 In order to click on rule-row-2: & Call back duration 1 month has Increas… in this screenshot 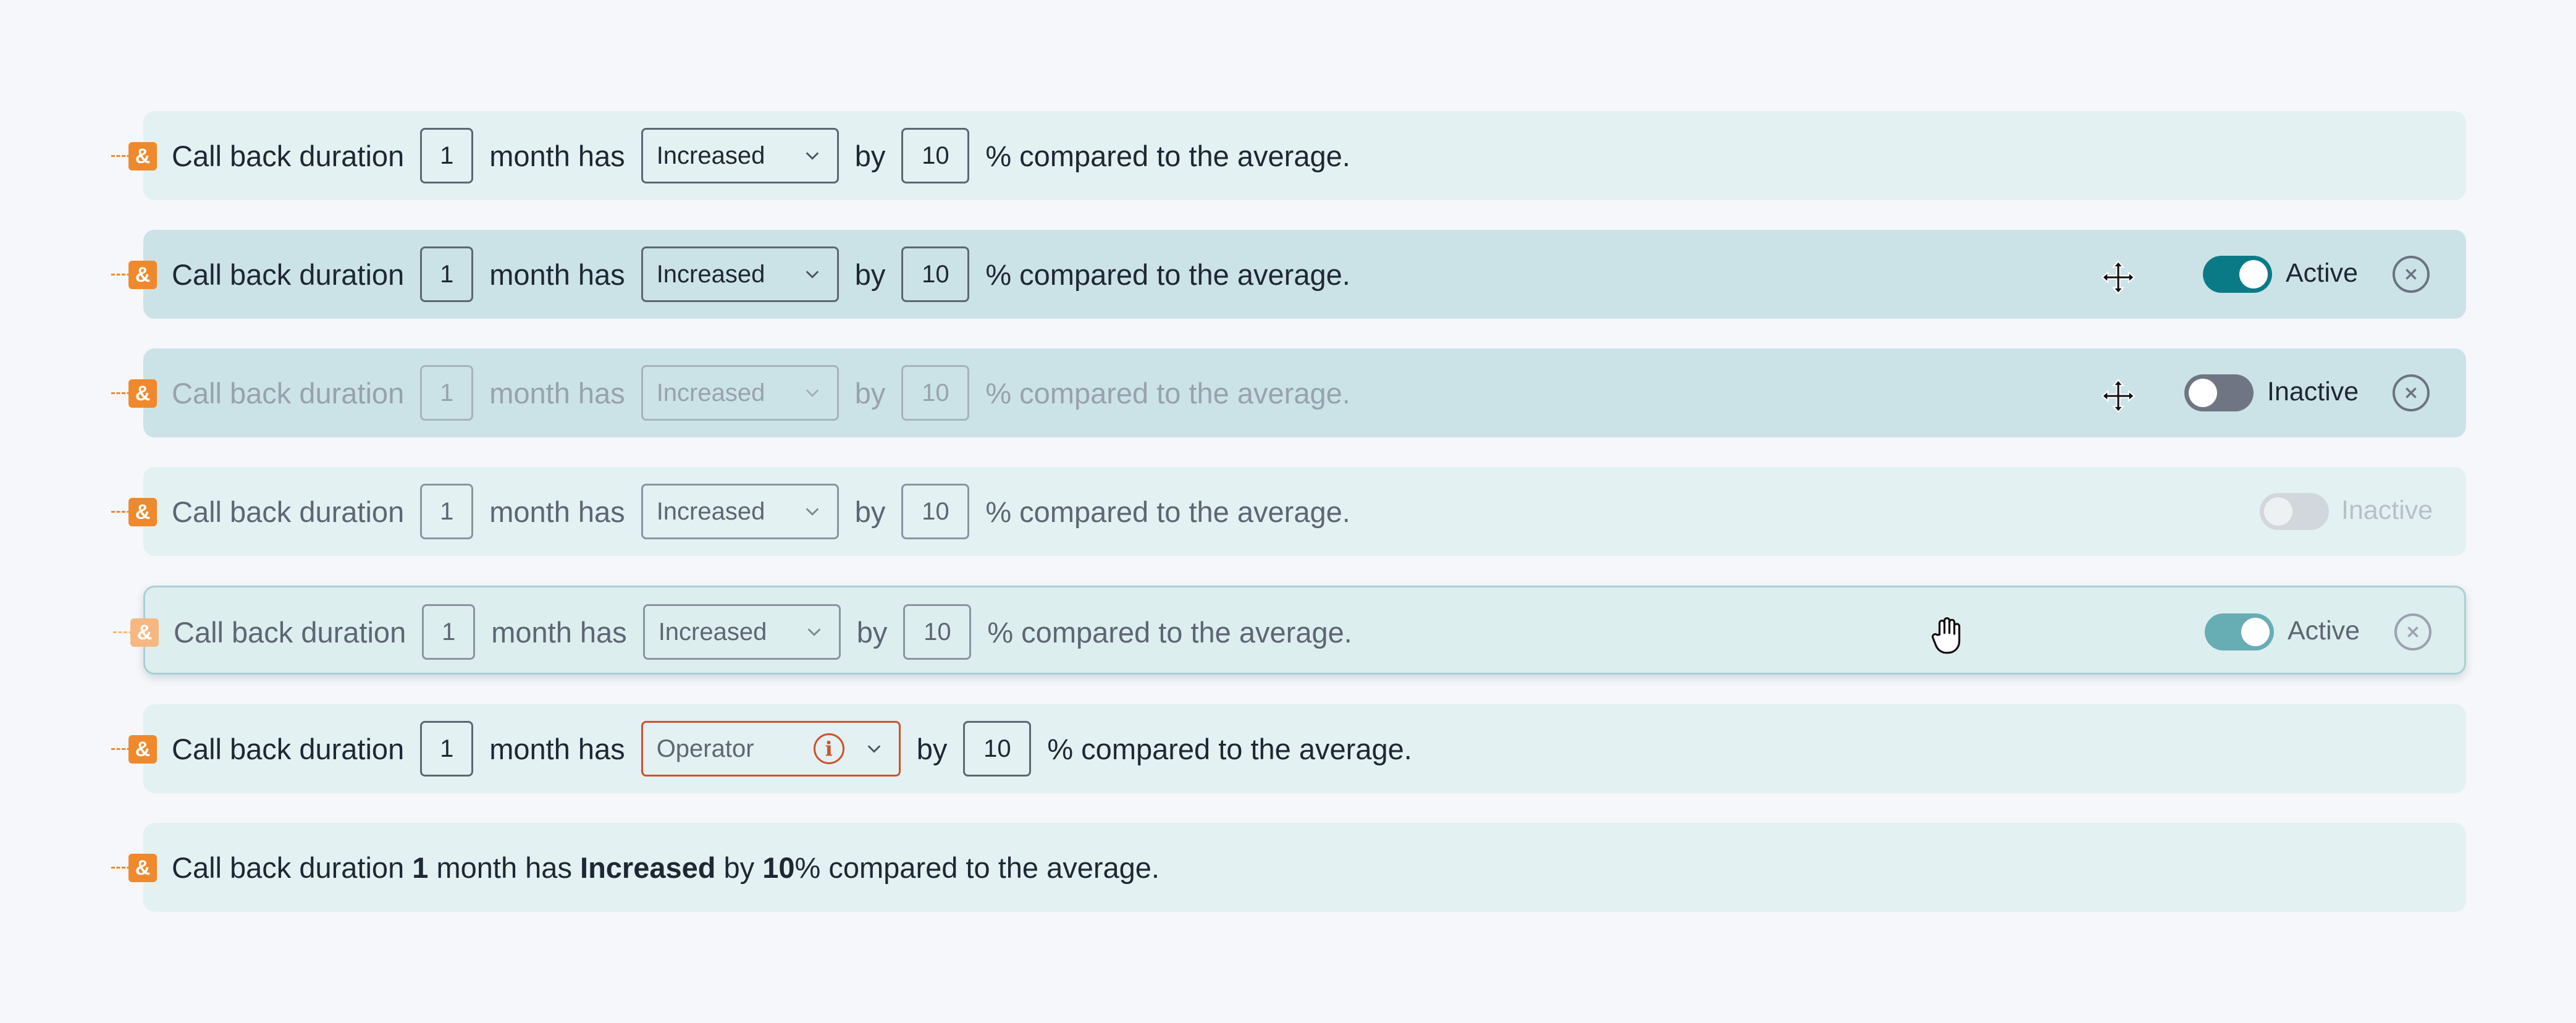, I will do `click(1288, 274)`.